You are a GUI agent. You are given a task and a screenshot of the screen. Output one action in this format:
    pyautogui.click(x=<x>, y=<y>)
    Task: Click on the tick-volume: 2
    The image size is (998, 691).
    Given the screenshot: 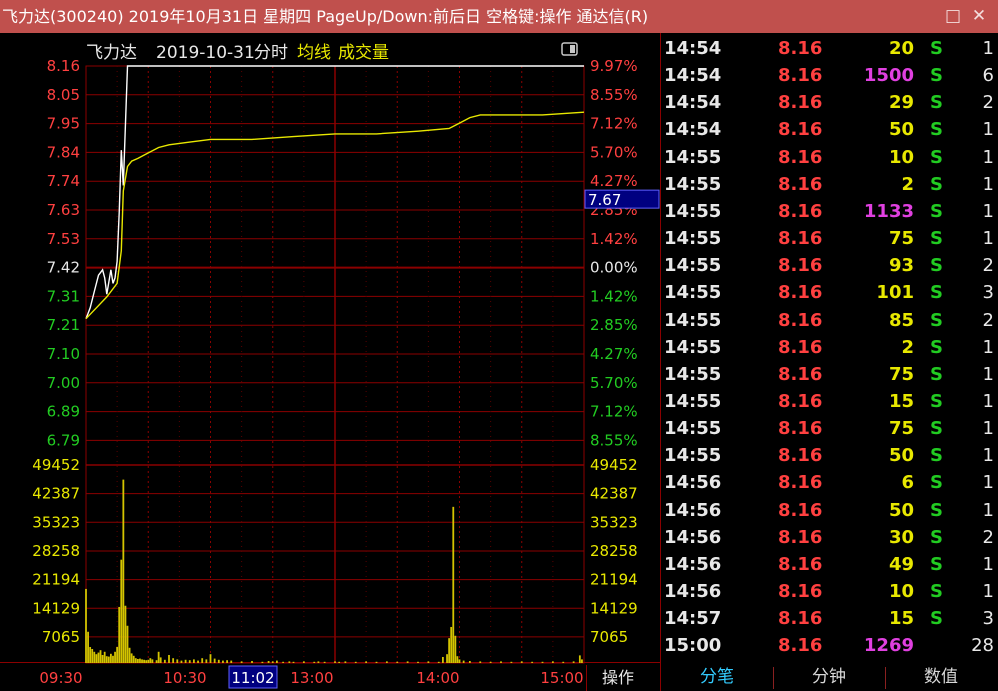 What is the action you would take?
    pyautogui.click(x=907, y=184)
    